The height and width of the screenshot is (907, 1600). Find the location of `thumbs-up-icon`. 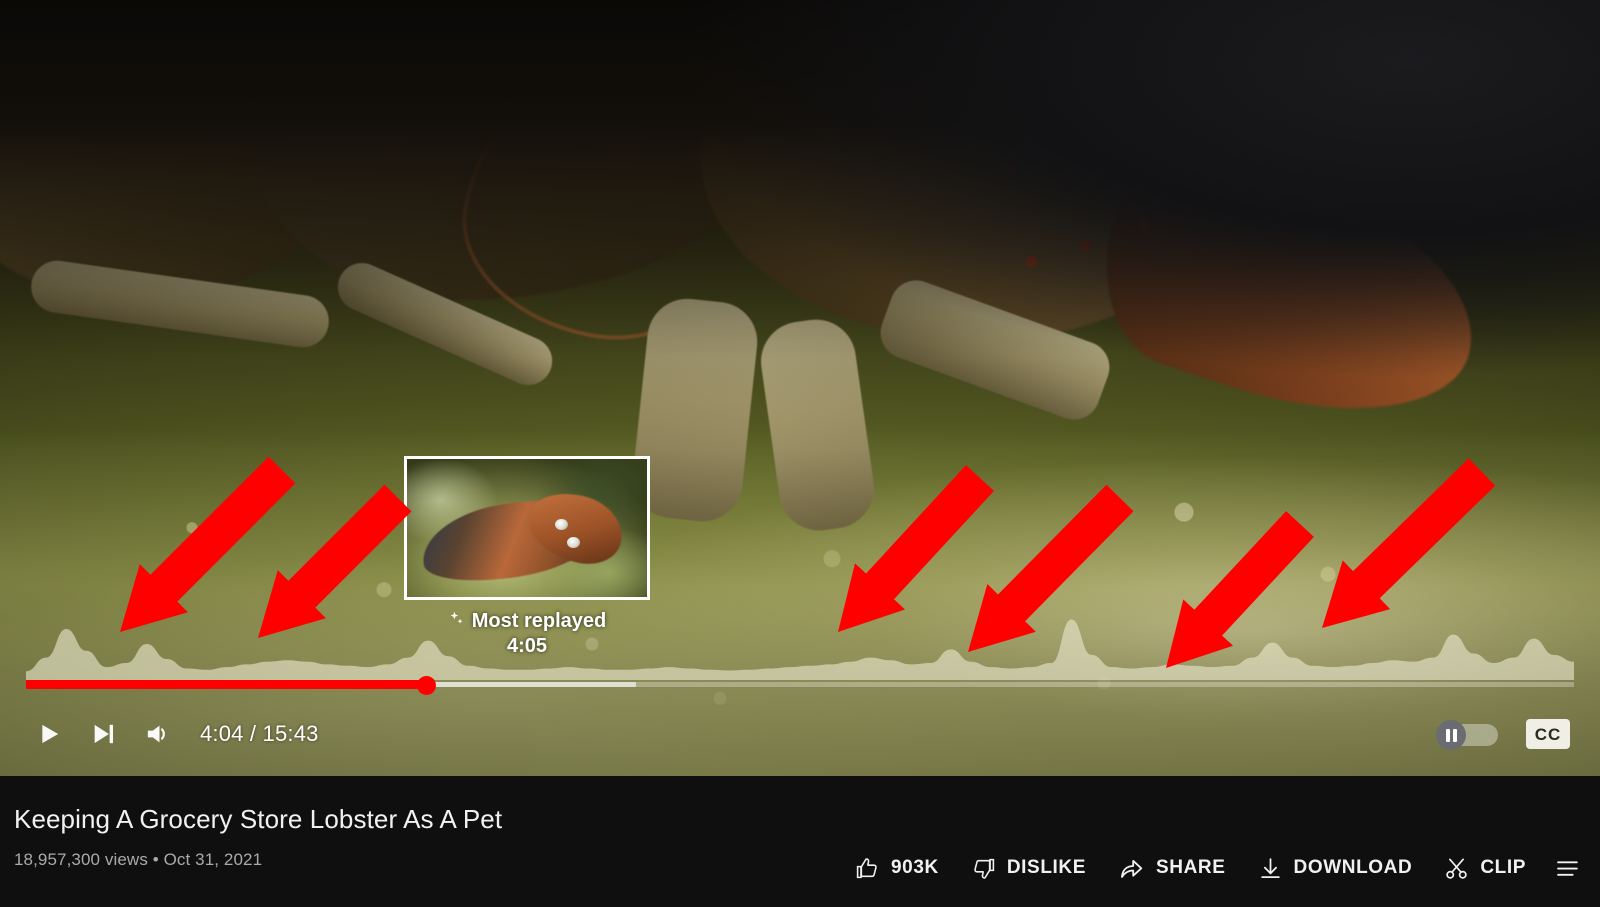

thumbs-up-icon is located at coordinates (867, 868).